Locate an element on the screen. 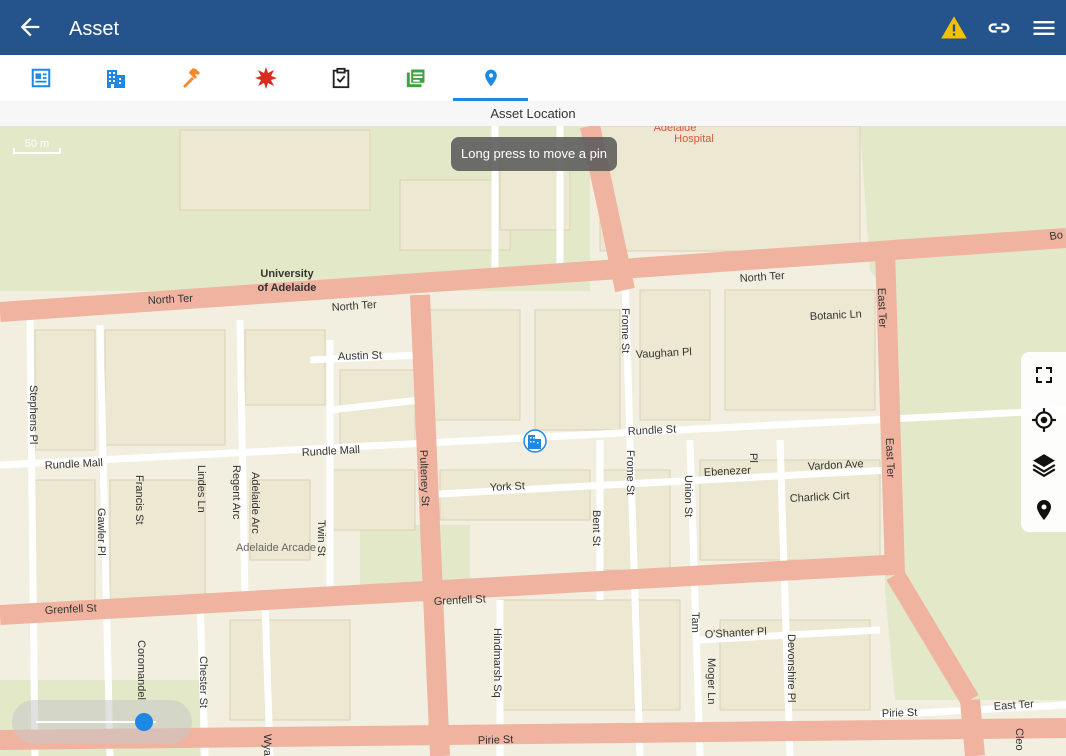 This screenshot has height=756, width=1066. back-button is located at coordinates (30, 27).